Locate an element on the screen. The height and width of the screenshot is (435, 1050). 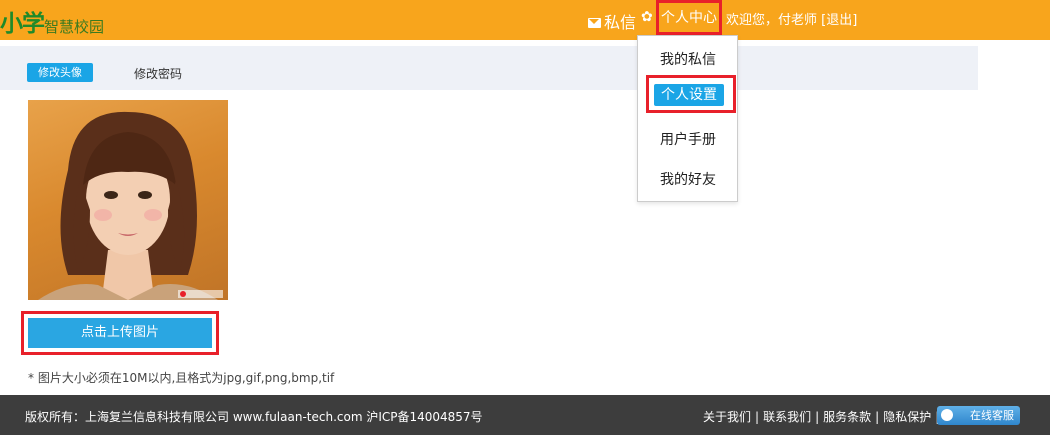
online-service-button: 在线客服 is located at coordinates (978, 415).